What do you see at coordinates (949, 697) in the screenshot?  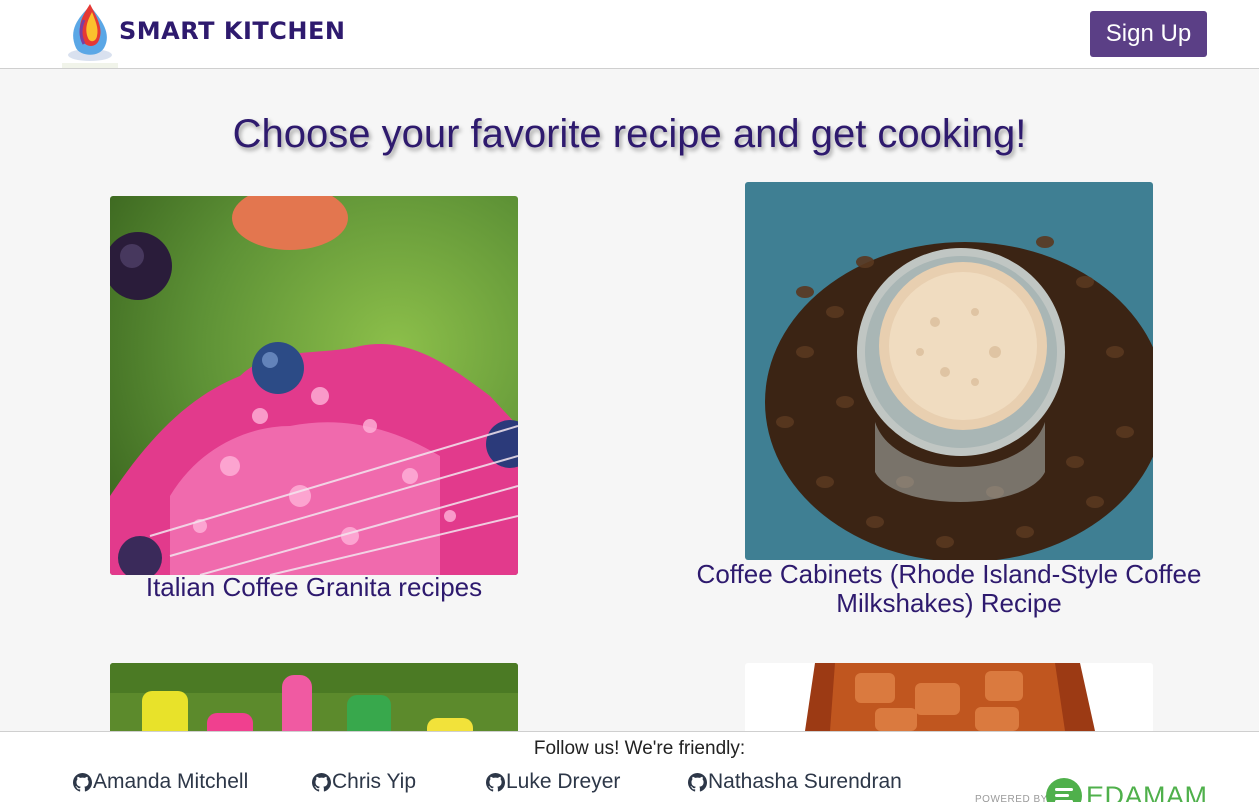 I see `recipe-image-iced-coffee` at bounding box center [949, 697].